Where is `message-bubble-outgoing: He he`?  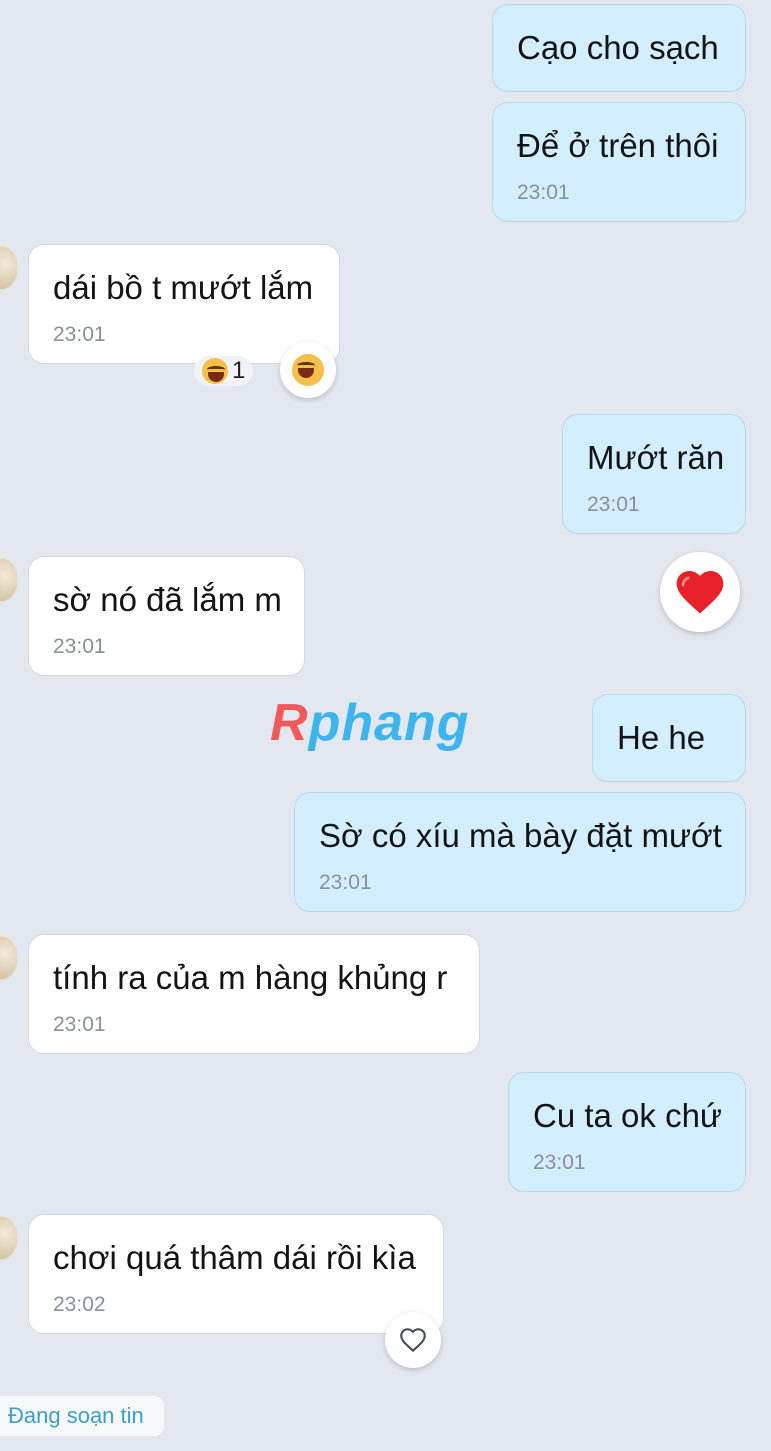 message-bubble-outgoing: He he is located at coordinates (669, 738).